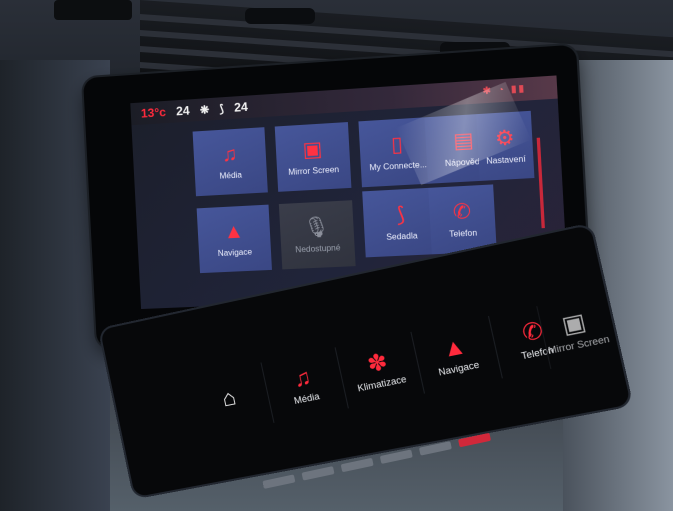 This screenshot has width=673, height=511. I want to click on tile-settings: ⚙ Nastavení, so click(505, 145).